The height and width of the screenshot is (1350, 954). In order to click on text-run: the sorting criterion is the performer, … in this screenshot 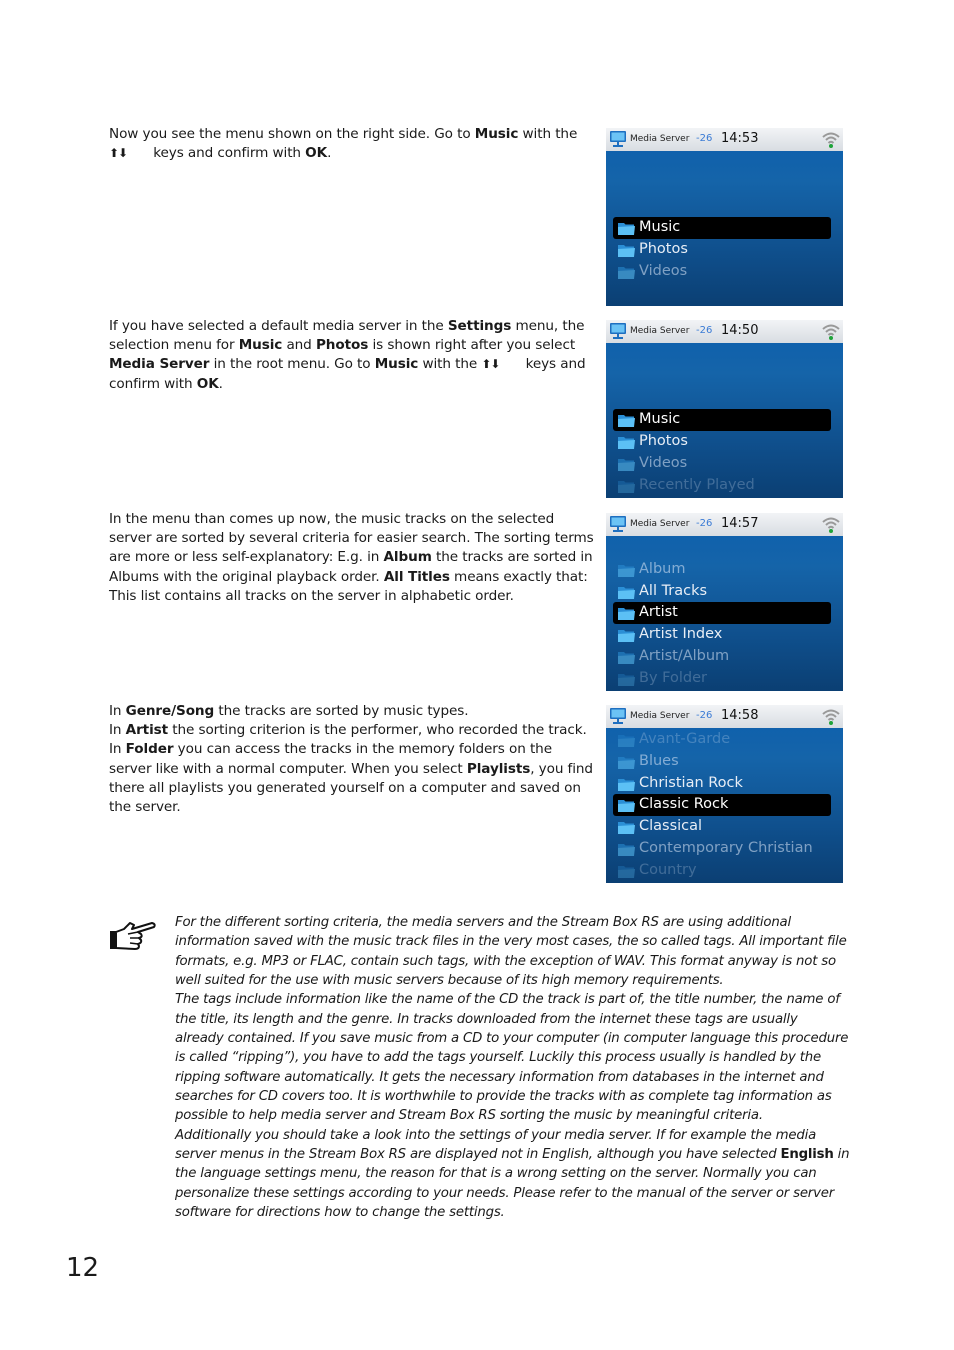, I will do `click(377, 730)`.